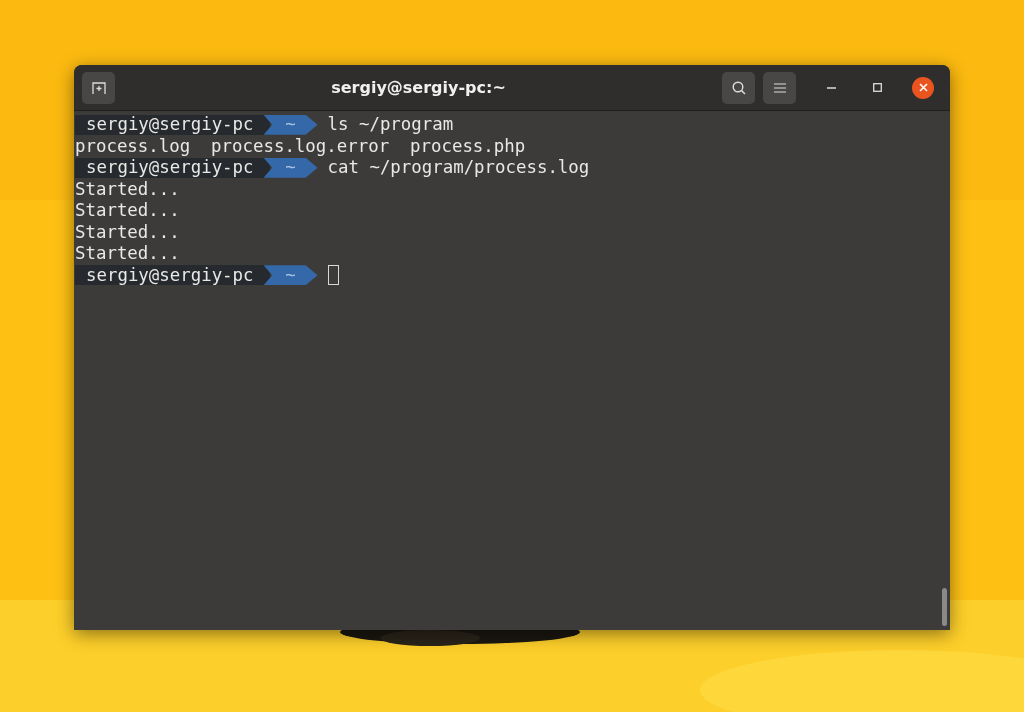 The height and width of the screenshot is (712, 1024). I want to click on menu-button, so click(779, 87).